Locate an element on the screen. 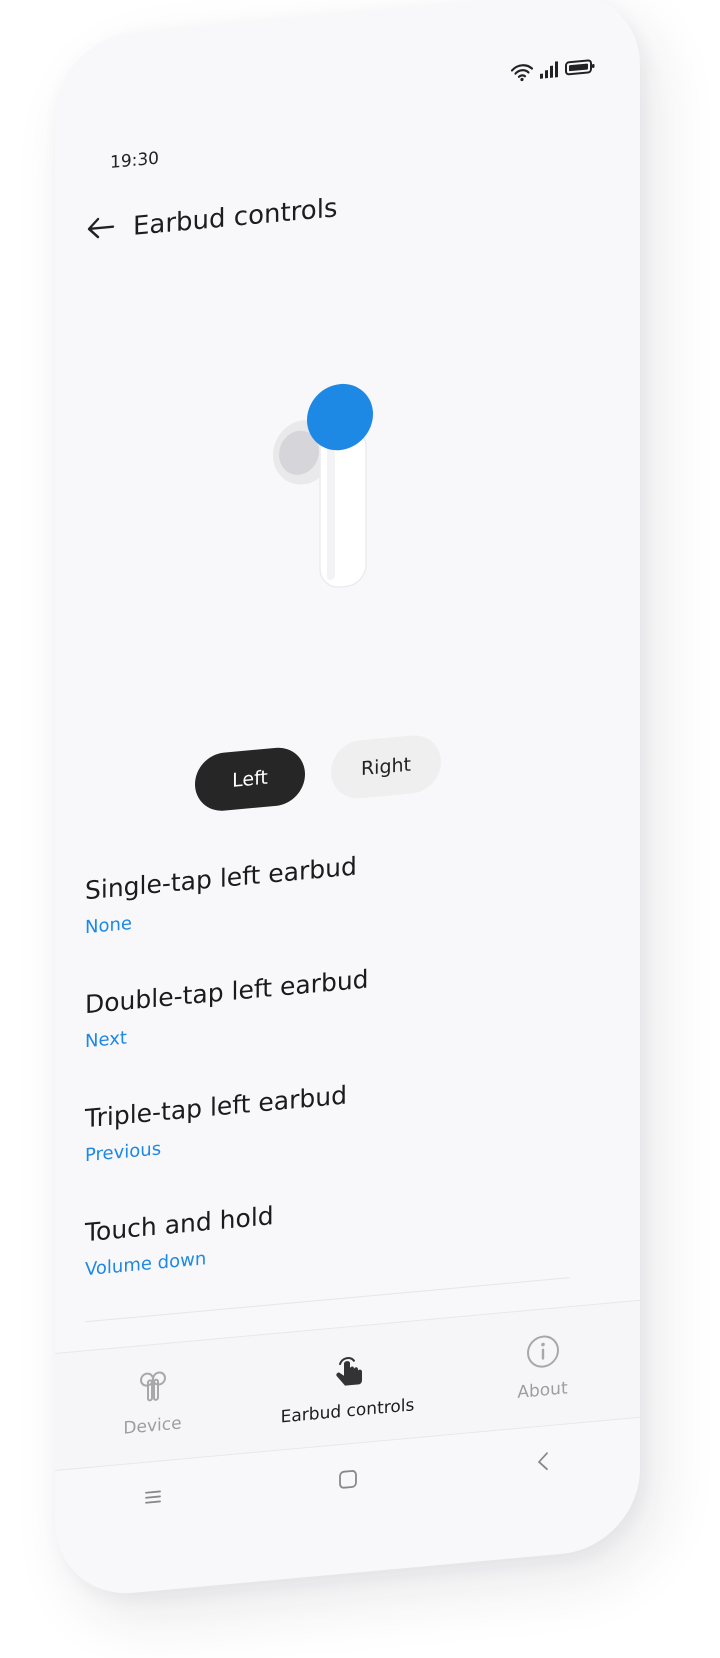 The height and width of the screenshot is (1658, 720). tab-label: Device is located at coordinates (152, 1426).